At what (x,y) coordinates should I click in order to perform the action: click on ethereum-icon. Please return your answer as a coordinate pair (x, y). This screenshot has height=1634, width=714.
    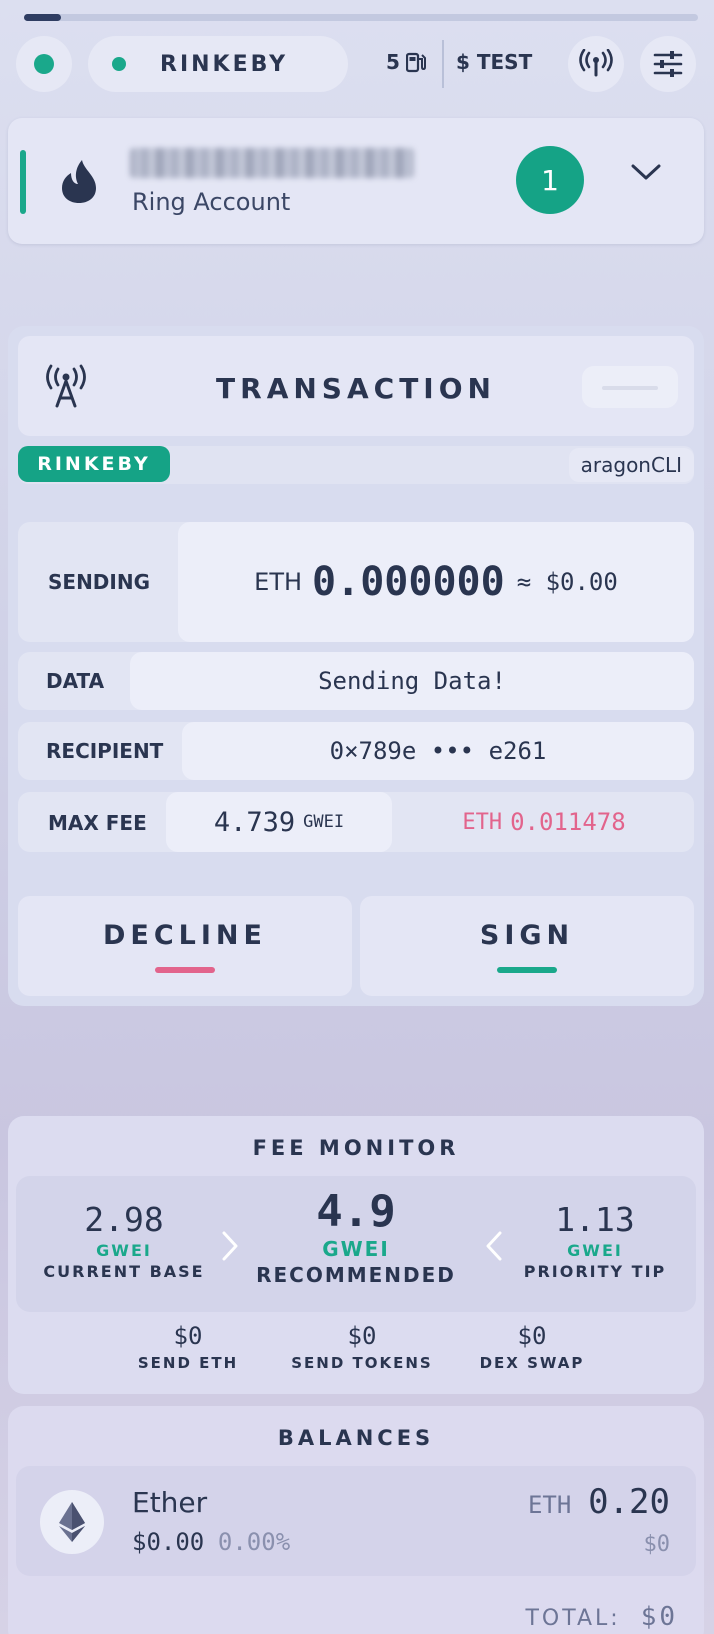
    Looking at the image, I should click on (72, 1522).